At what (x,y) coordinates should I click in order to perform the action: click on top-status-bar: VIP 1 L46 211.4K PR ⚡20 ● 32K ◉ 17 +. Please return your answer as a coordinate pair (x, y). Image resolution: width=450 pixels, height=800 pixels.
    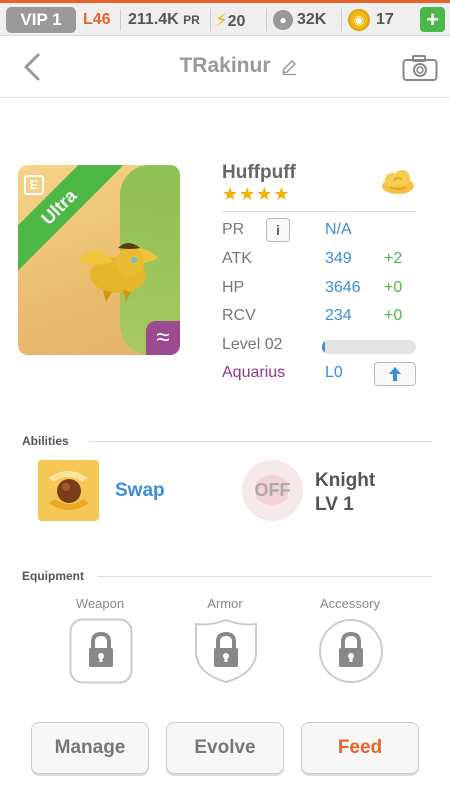
    Looking at the image, I should click on (225, 18).